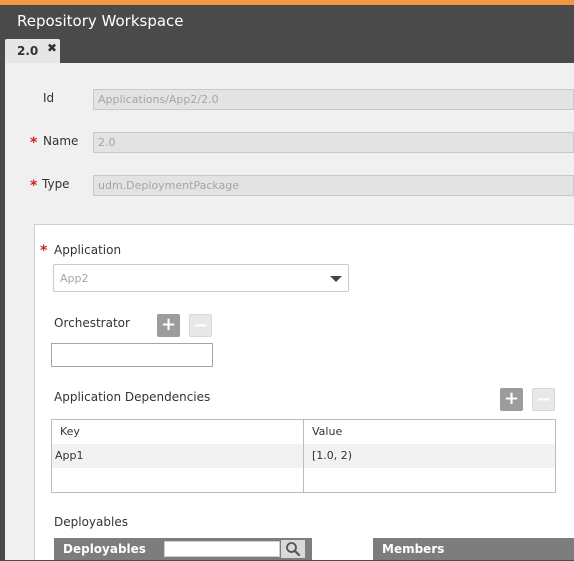  What do you see at coordinates (473, 549) in the screenshot?
I see `members-panel-header: Members` at bounding box center [473, 549].